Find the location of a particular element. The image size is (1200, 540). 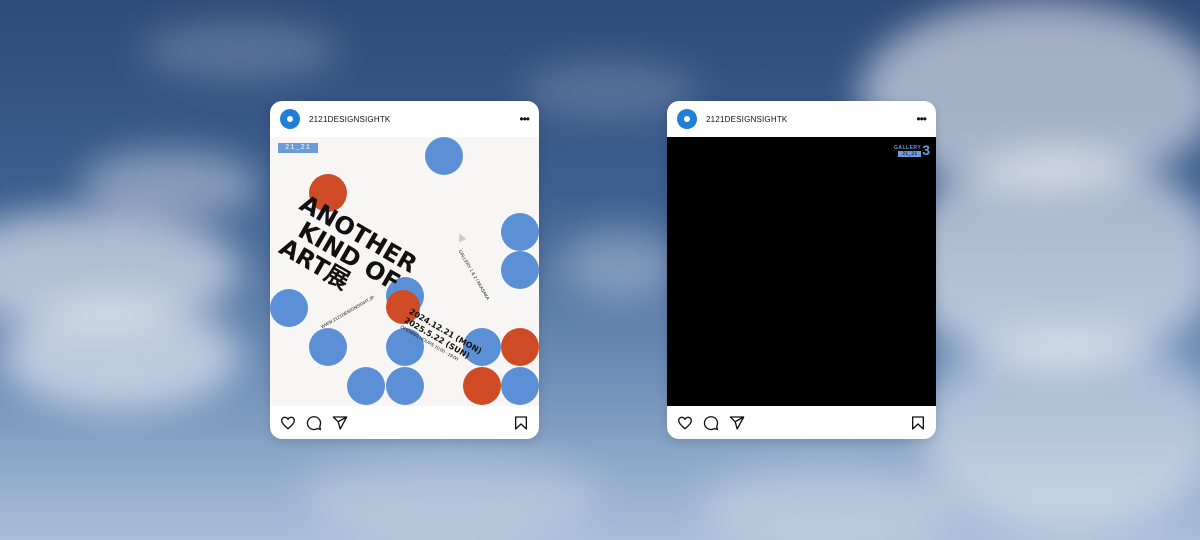

gallery-badge: GALLERY 21_21 3 is located at coordinates (912, 150).